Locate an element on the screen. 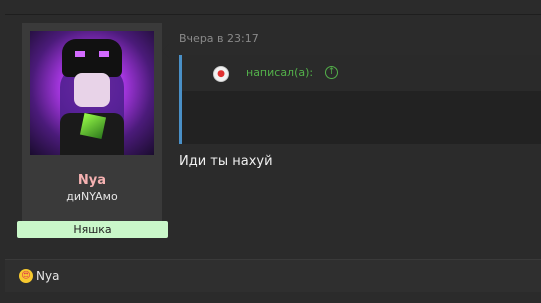 This screenshot has height=303, width=541. clown-face-icon: ● is located at coordinates (221, 74).